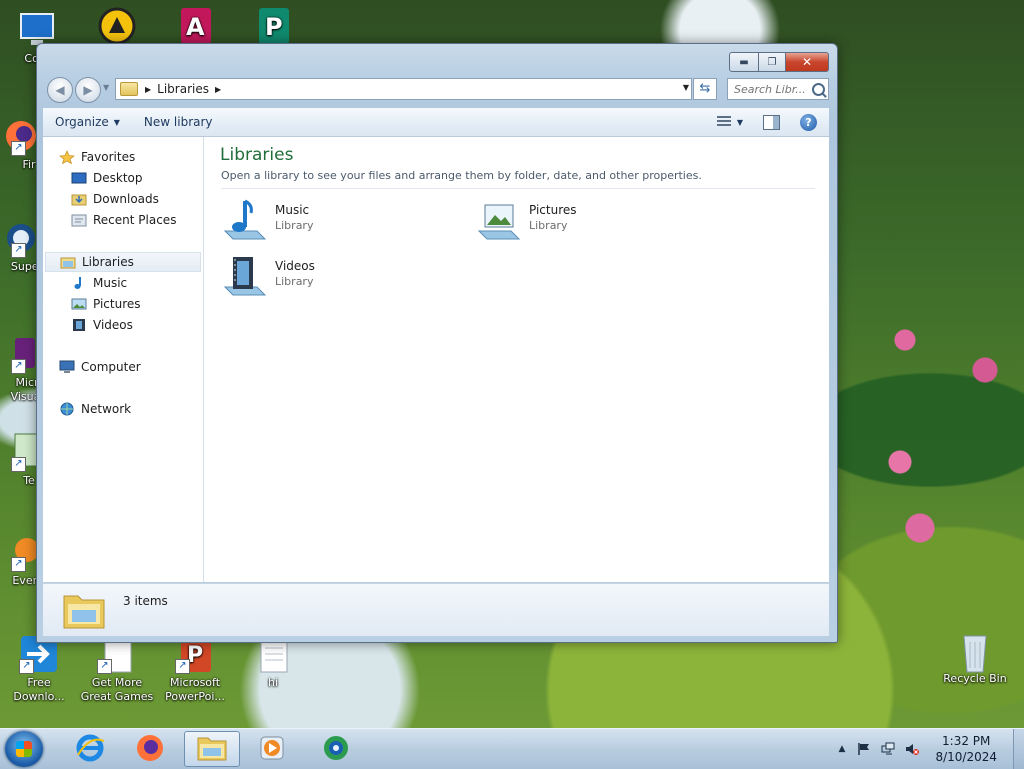 The width and height of the screenshot is (1024, 769). I want to click on action-center-flag-icon, so click(864, 749).